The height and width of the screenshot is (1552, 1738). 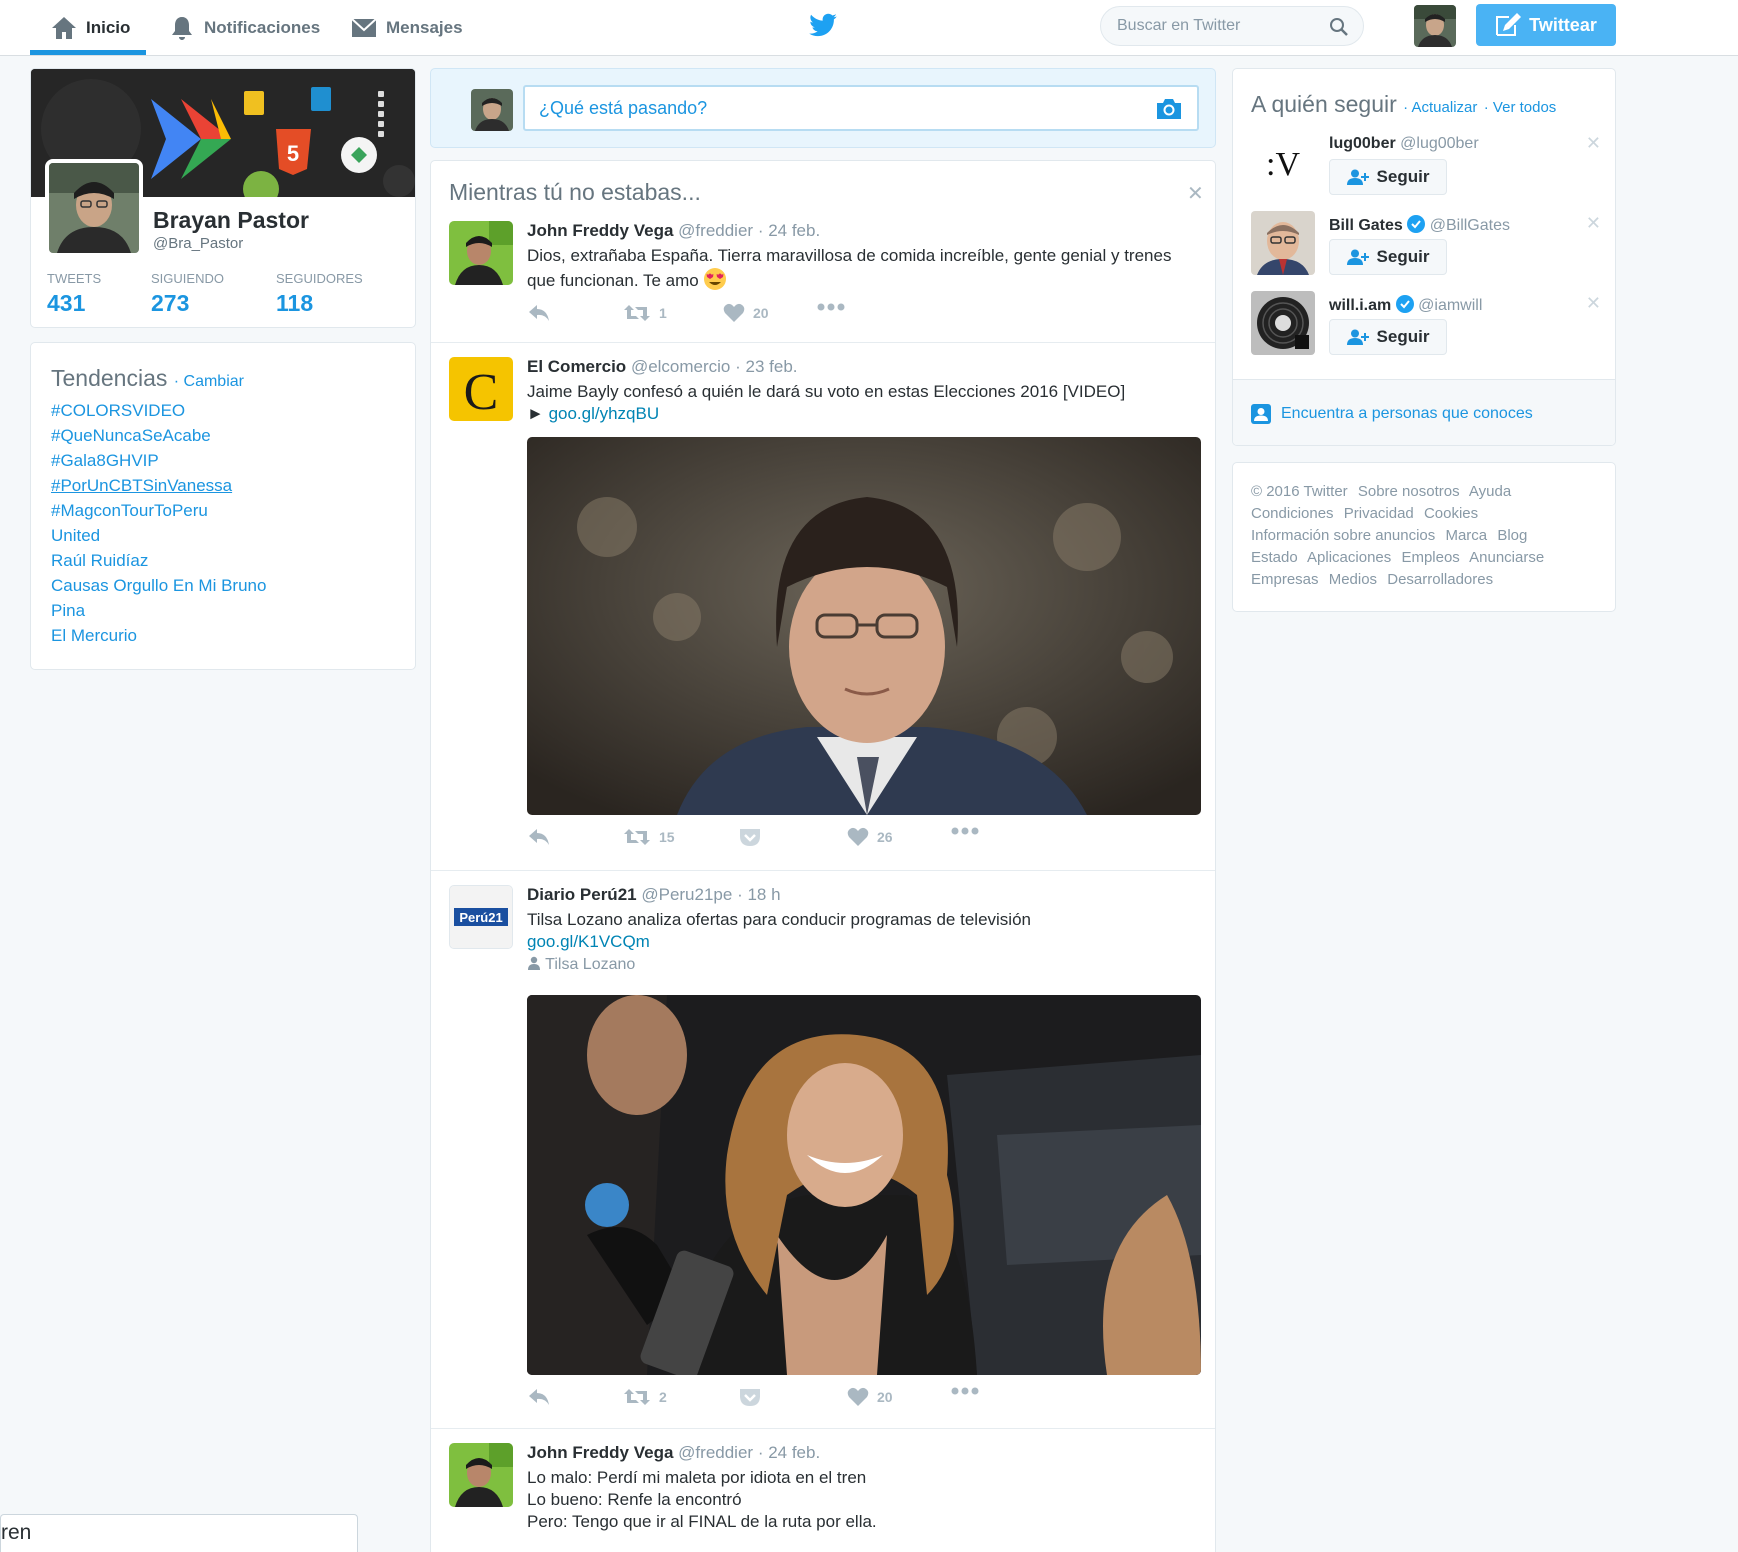 I want to click on tweet-author-name: El Comercio, so click(x=576, y=366).